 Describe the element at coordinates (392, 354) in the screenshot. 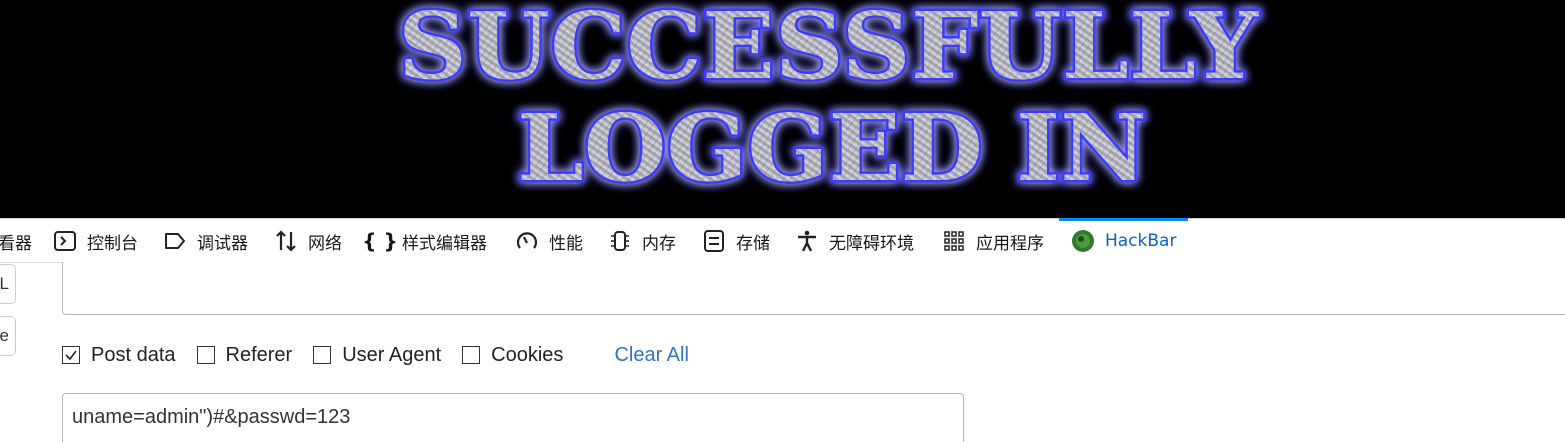

I see `user-agent-label: User Agent` at that location.